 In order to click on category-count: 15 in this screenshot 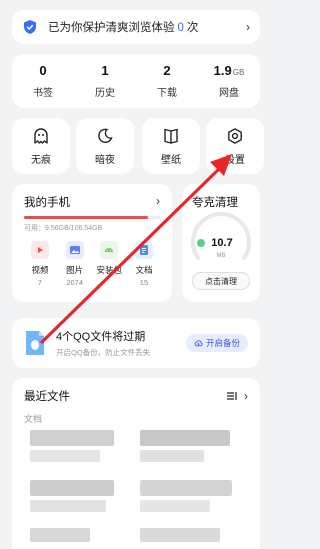, I will do `click(144, 282)`.